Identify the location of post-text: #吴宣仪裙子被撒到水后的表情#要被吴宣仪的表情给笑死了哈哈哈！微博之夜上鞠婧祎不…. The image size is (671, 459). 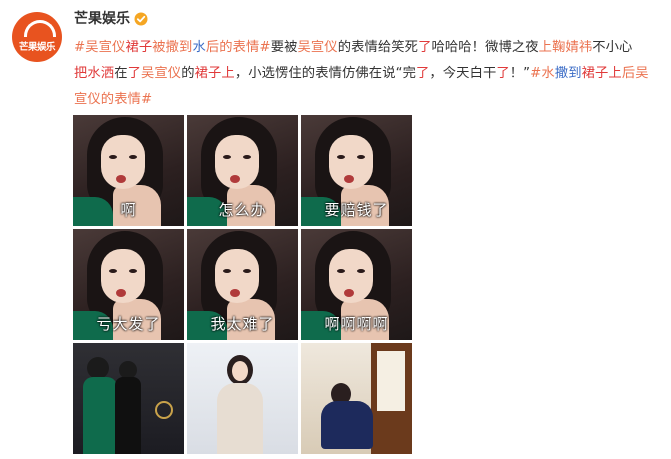
(370, 74).